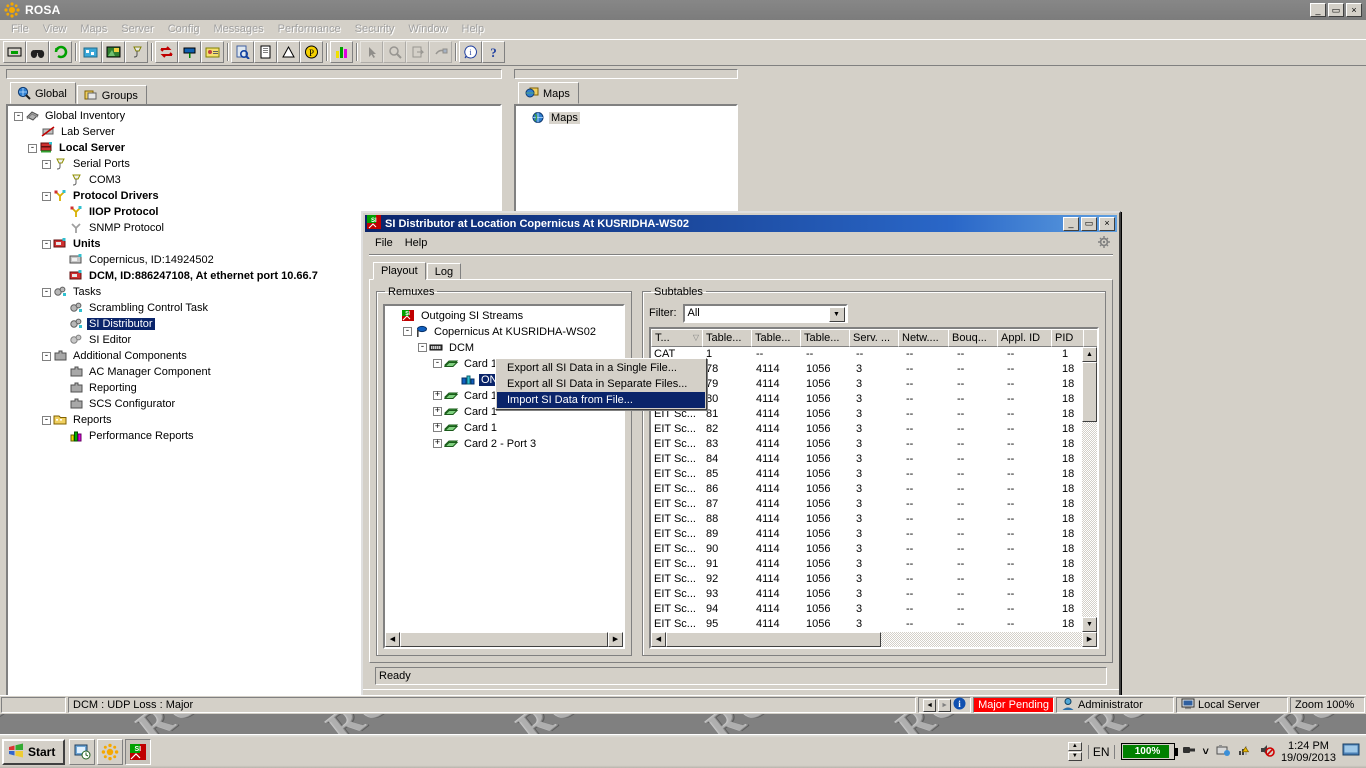 The image size is (1366, 768). I want to click on restore-button: ▭, so click(1336, 10).